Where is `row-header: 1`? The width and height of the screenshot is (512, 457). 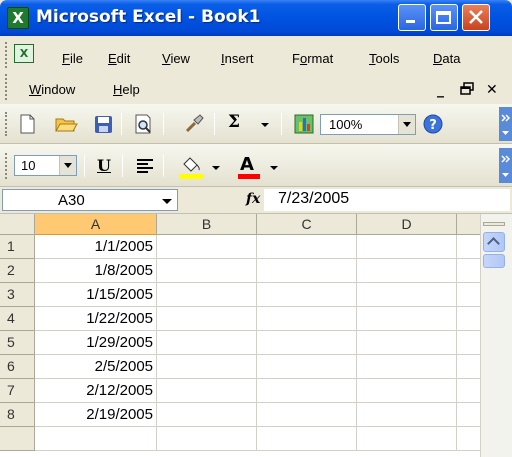 row-header: 1 is located at coordinates (17, 247).